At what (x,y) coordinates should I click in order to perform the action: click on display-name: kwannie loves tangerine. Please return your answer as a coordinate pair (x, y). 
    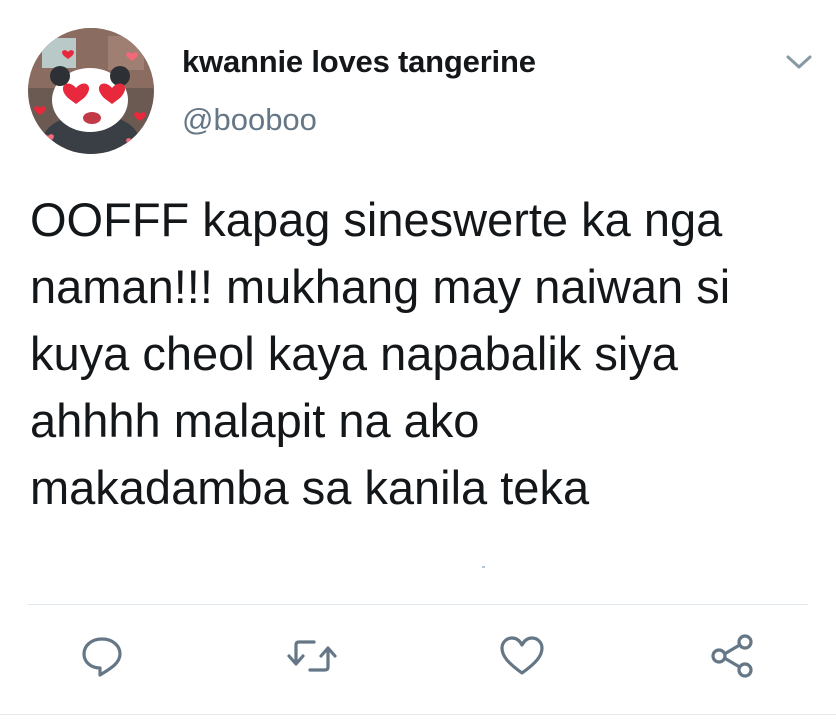
    Looking at the image, I should click on (359, 62).